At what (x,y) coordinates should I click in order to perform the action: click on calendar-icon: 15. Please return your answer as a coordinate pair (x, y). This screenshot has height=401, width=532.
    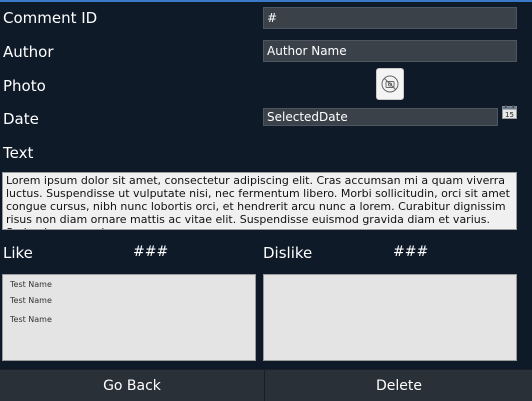
    Looking at the image, I should click on (509, 112).